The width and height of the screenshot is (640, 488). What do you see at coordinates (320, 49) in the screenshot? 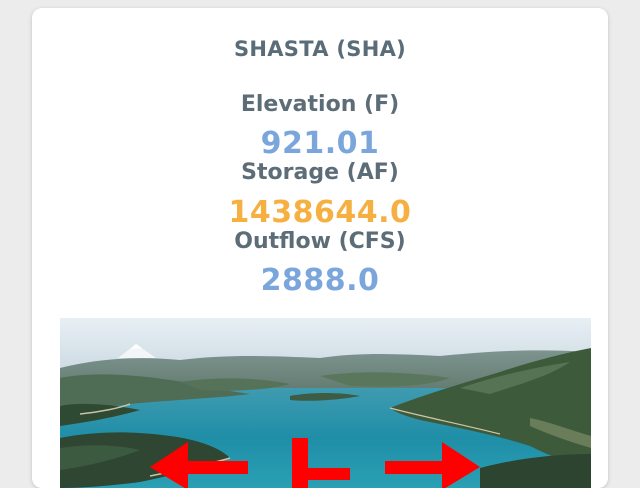
I see `station-title: SHASTA (SHA)` at bounding box center [320, 49].